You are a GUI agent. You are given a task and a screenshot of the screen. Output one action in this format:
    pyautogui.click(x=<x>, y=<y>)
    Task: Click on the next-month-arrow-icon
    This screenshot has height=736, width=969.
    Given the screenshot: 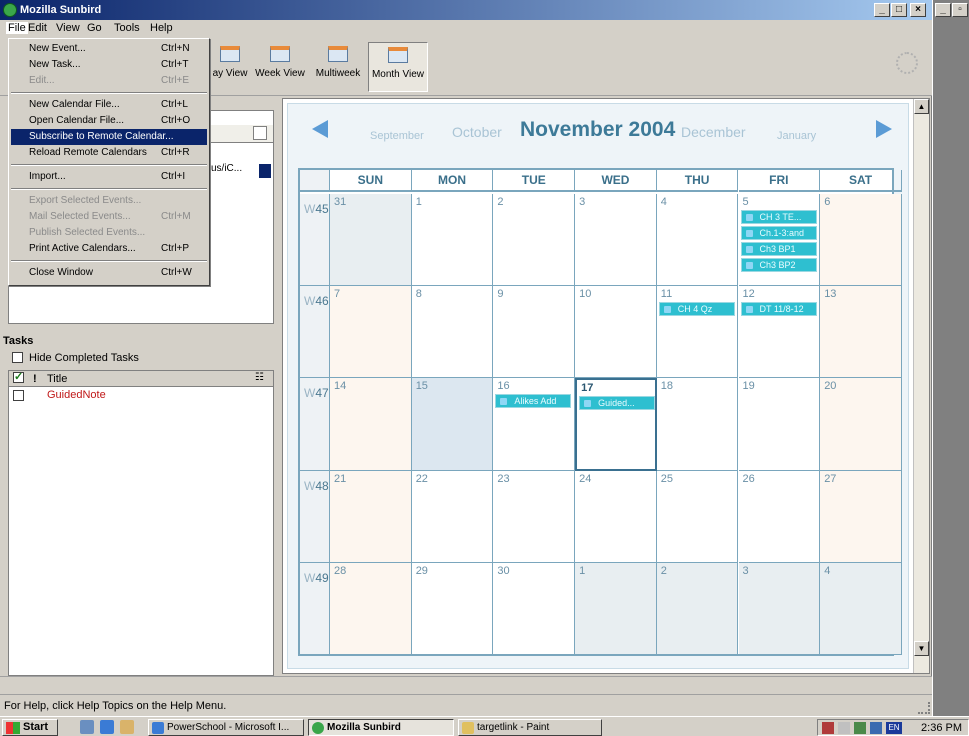 What is the action you would take?
    pyautogui.click(x=884, y=129)
    